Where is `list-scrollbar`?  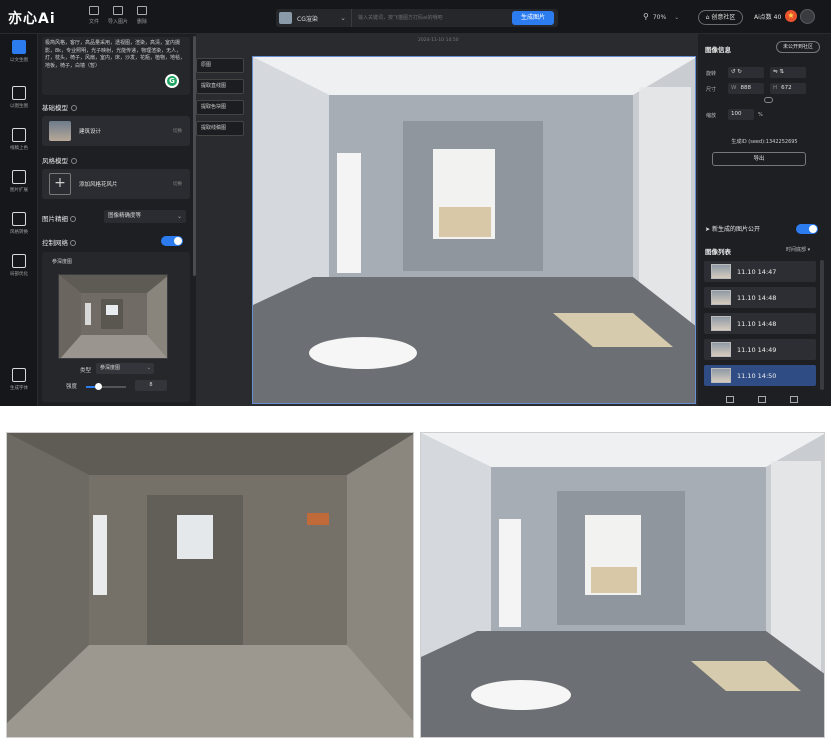 list-scrollbar is located at coordinates (822, 325).